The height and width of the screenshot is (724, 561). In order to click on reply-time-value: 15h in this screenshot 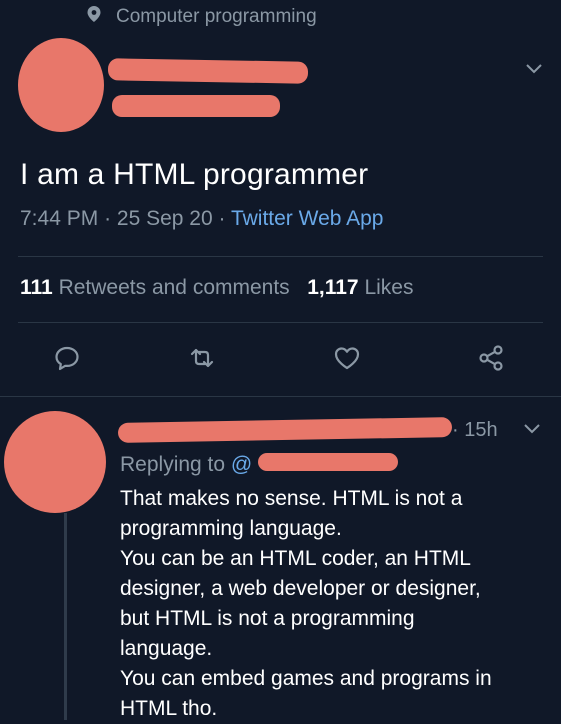, I will do `click(481, 430)`.